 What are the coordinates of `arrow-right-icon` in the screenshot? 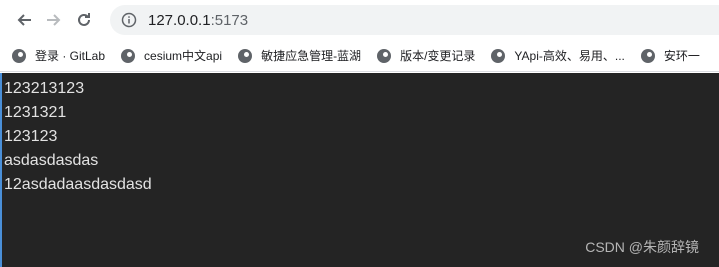 It's located at (54, 20).